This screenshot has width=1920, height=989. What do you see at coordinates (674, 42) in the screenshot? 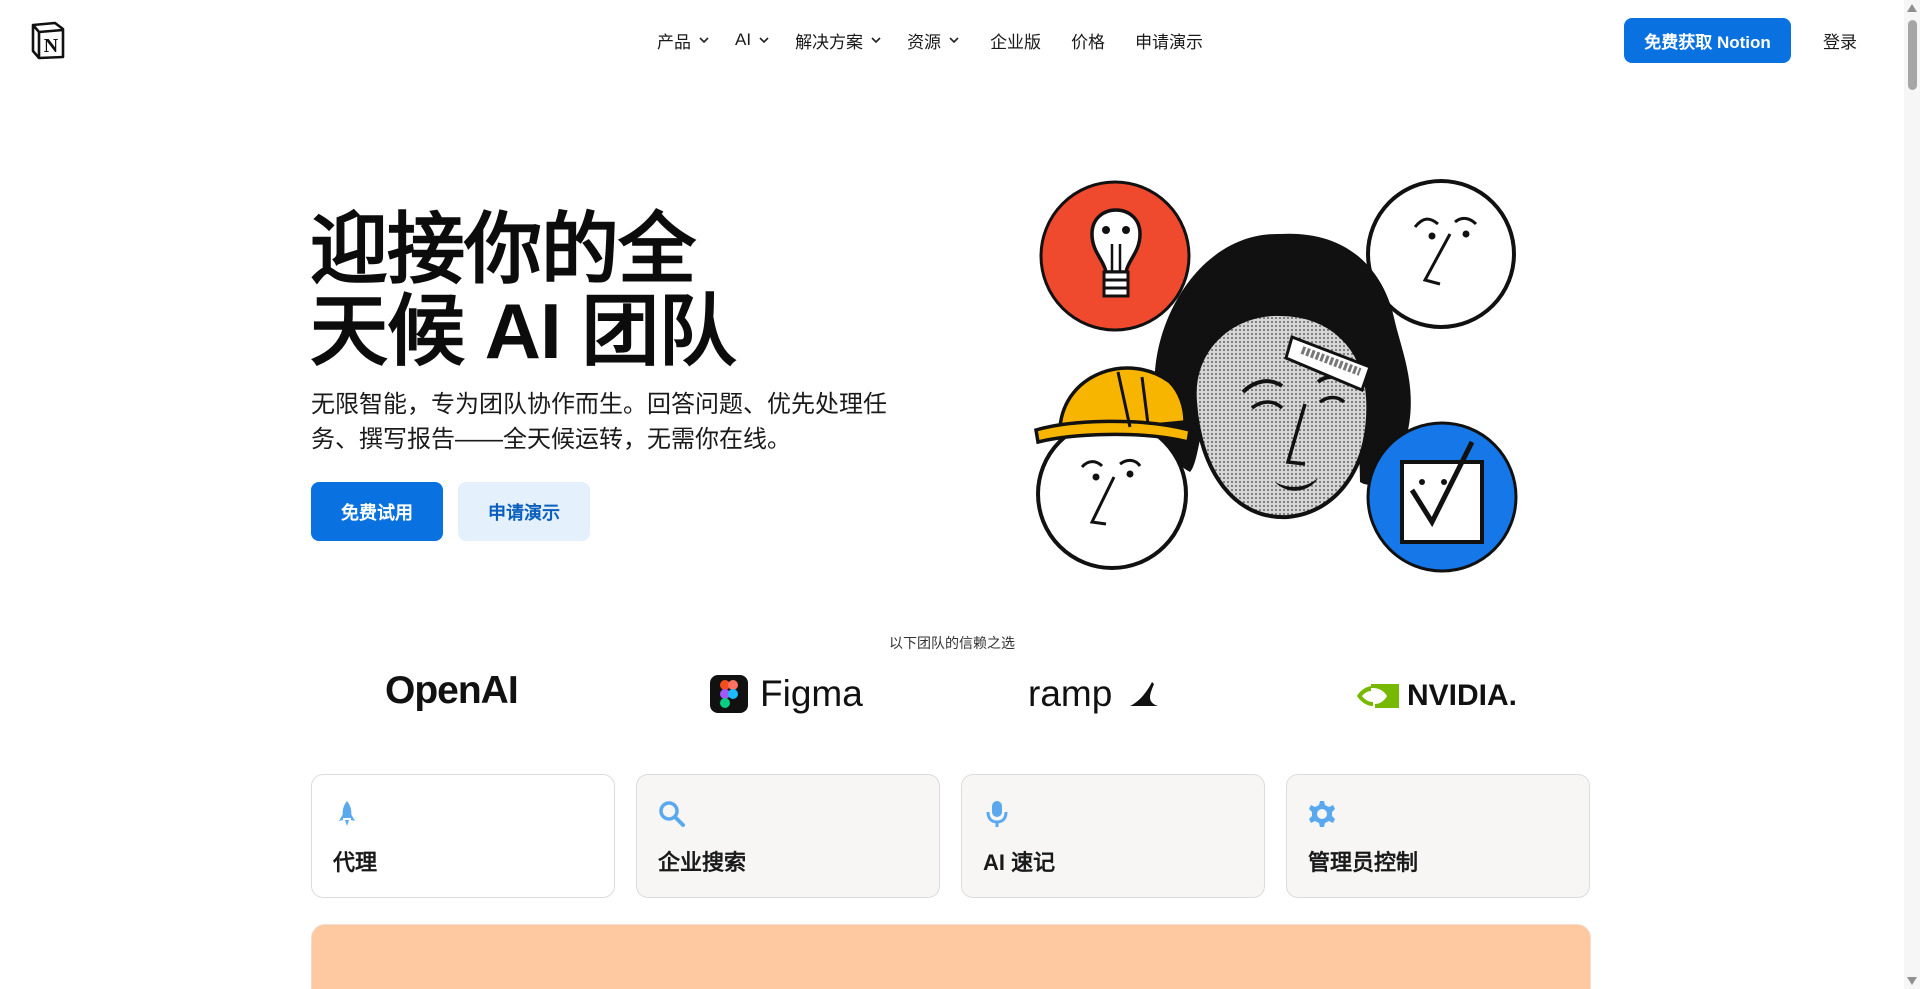
I see `nav-item-label: 产品` at bounding box center [674, 42].